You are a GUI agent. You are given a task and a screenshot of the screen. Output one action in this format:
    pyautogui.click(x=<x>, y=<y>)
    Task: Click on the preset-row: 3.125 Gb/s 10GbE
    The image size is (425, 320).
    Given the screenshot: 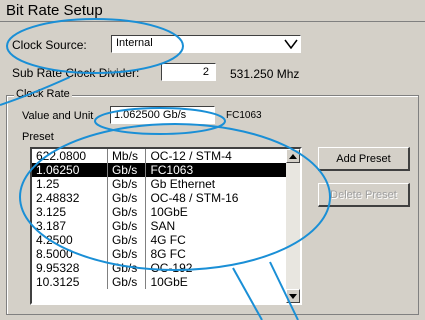 What is the action you would take?
    pyautogui.click(x=160, y=212)
    